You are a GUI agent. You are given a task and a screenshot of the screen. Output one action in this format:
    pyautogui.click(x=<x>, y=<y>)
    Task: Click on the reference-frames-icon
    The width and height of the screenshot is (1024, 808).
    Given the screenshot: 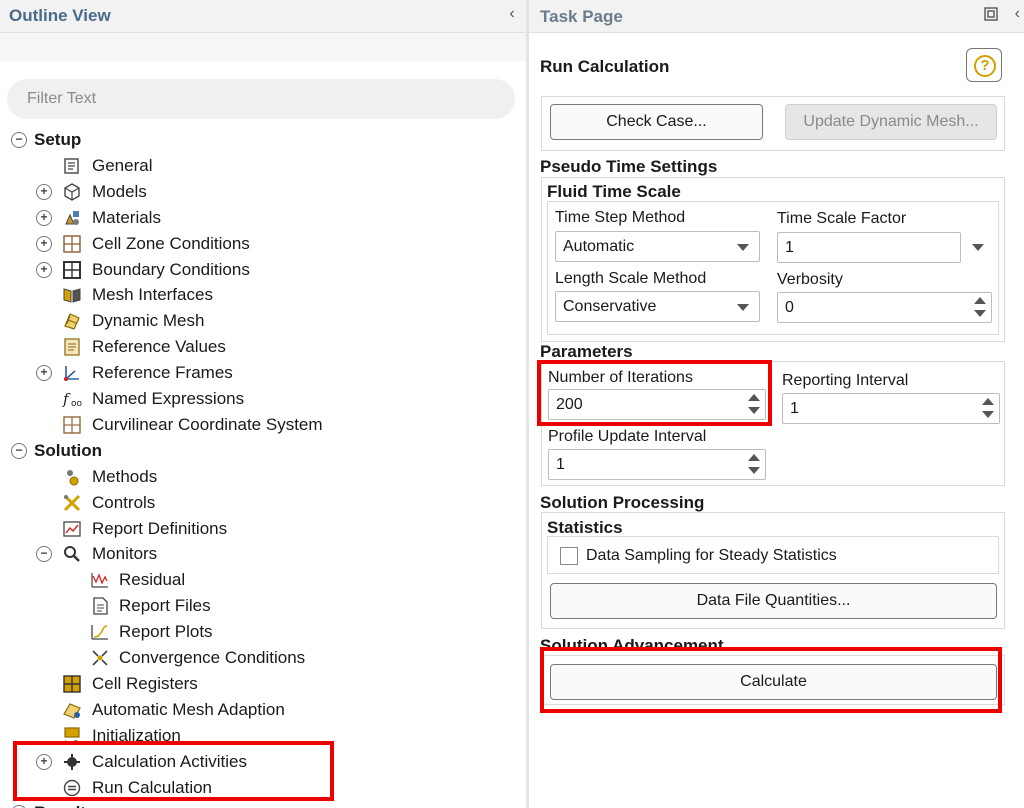 What is the action you would take?
    pyautogui.click(x=72, y=373)
    